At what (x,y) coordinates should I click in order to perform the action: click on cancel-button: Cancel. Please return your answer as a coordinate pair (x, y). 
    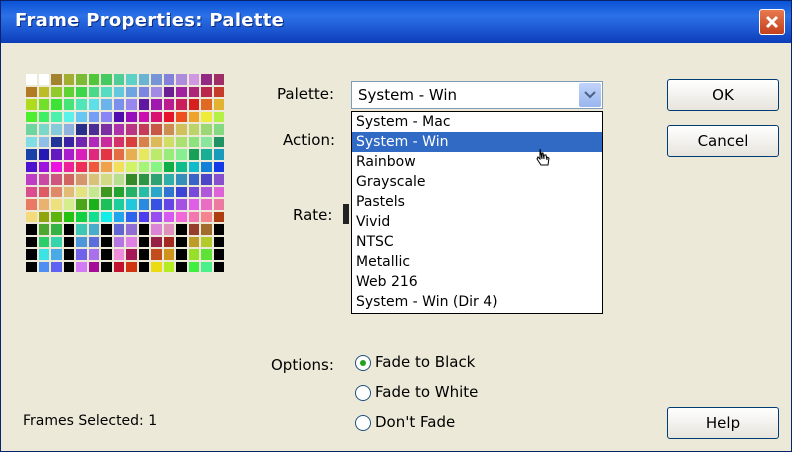
    Looking at the image, I should click on (723, 141).